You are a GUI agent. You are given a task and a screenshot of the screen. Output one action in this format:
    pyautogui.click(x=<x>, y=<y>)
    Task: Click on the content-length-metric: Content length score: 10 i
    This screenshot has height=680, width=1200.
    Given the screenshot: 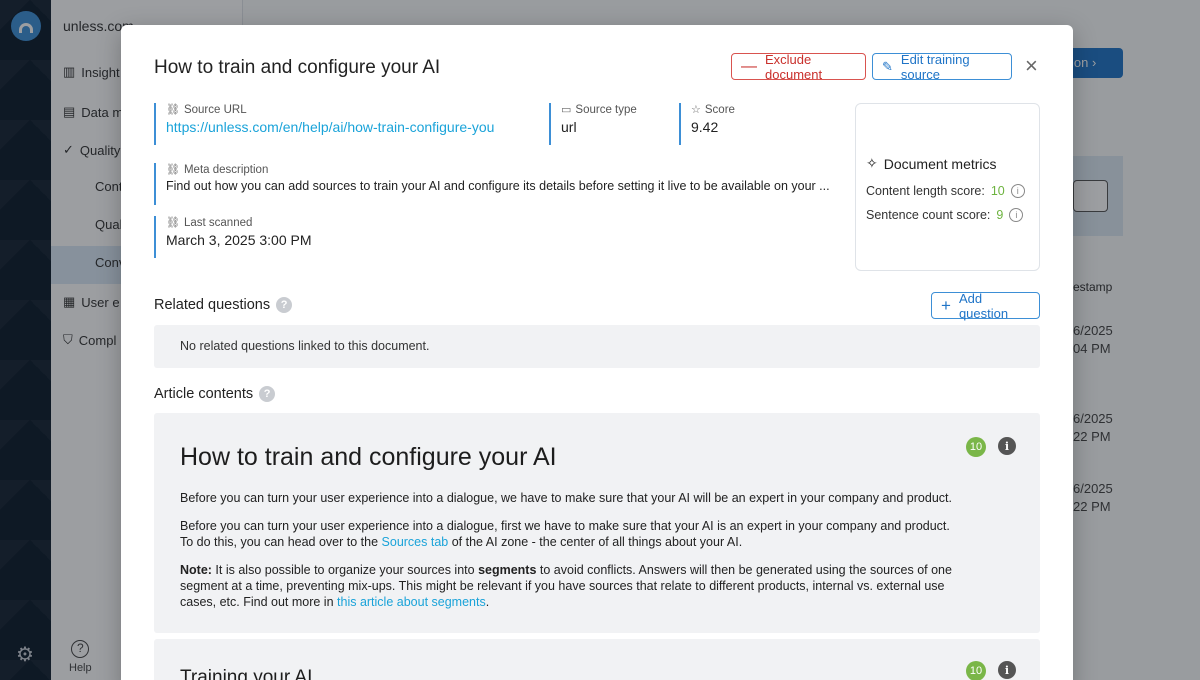 What is the action you would take?
    pyautogui.click(x=945, y=191)
    